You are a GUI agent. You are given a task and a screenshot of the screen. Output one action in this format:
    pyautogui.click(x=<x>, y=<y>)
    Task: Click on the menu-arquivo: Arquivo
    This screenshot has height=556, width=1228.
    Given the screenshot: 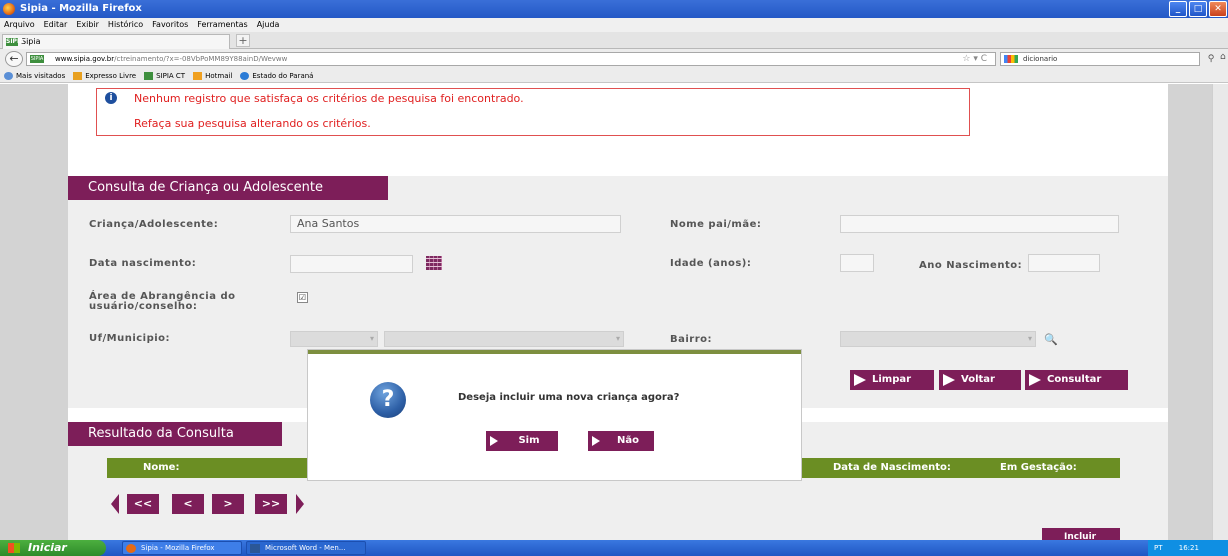 What is the action you would take?
    pyautogui.click(x=19, y=25)
    